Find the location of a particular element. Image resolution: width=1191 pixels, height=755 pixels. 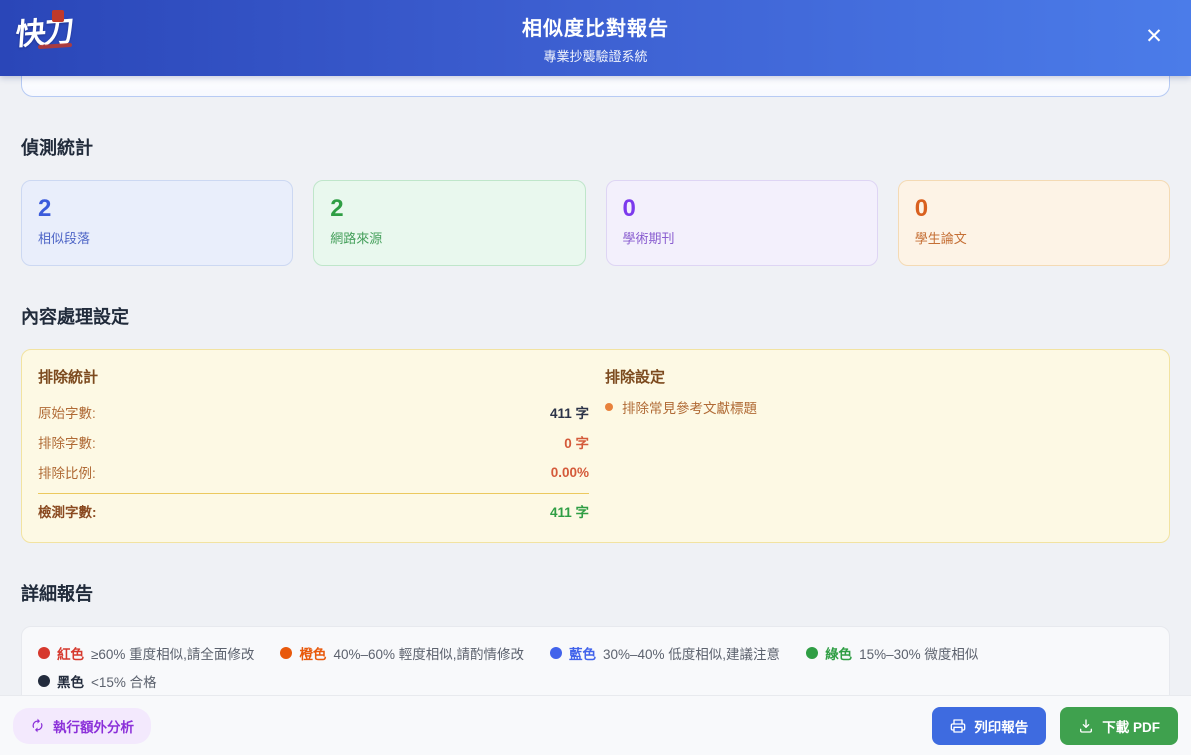

legend-row-2: 黑色 <15% 合格 is located at coordinates (595, 681).